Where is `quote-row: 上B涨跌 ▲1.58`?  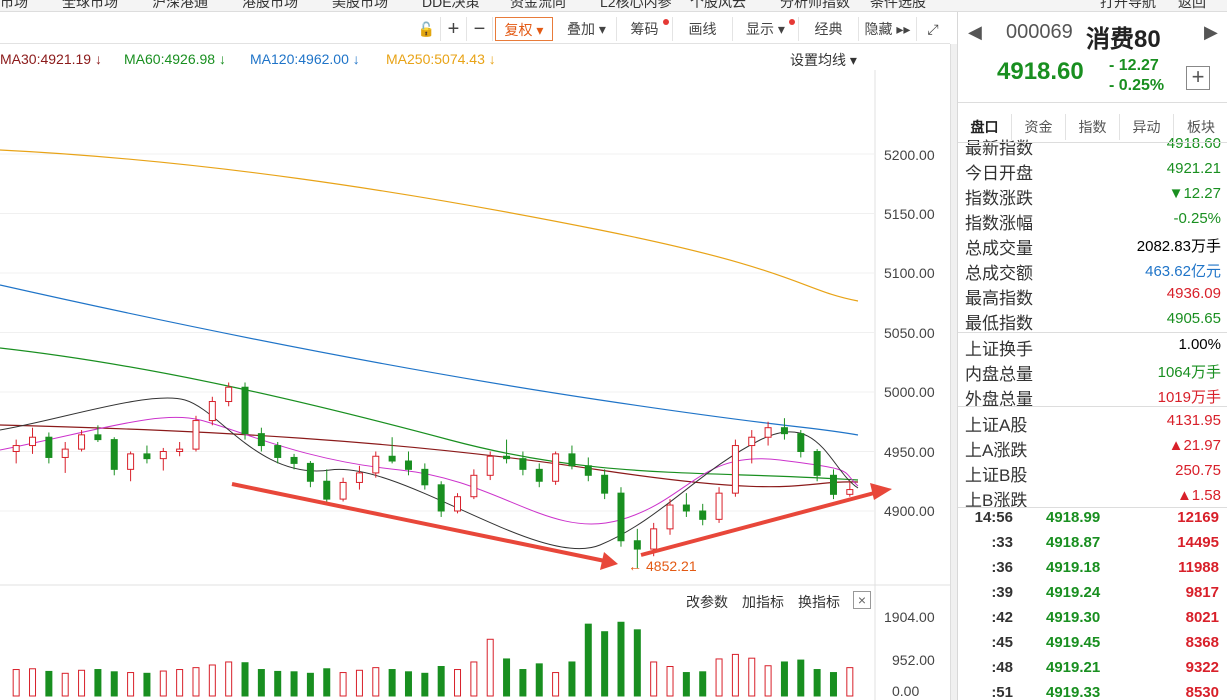
quote-row: 上B涨跌 ▲1.58 is located at coordinates (1093, 497).